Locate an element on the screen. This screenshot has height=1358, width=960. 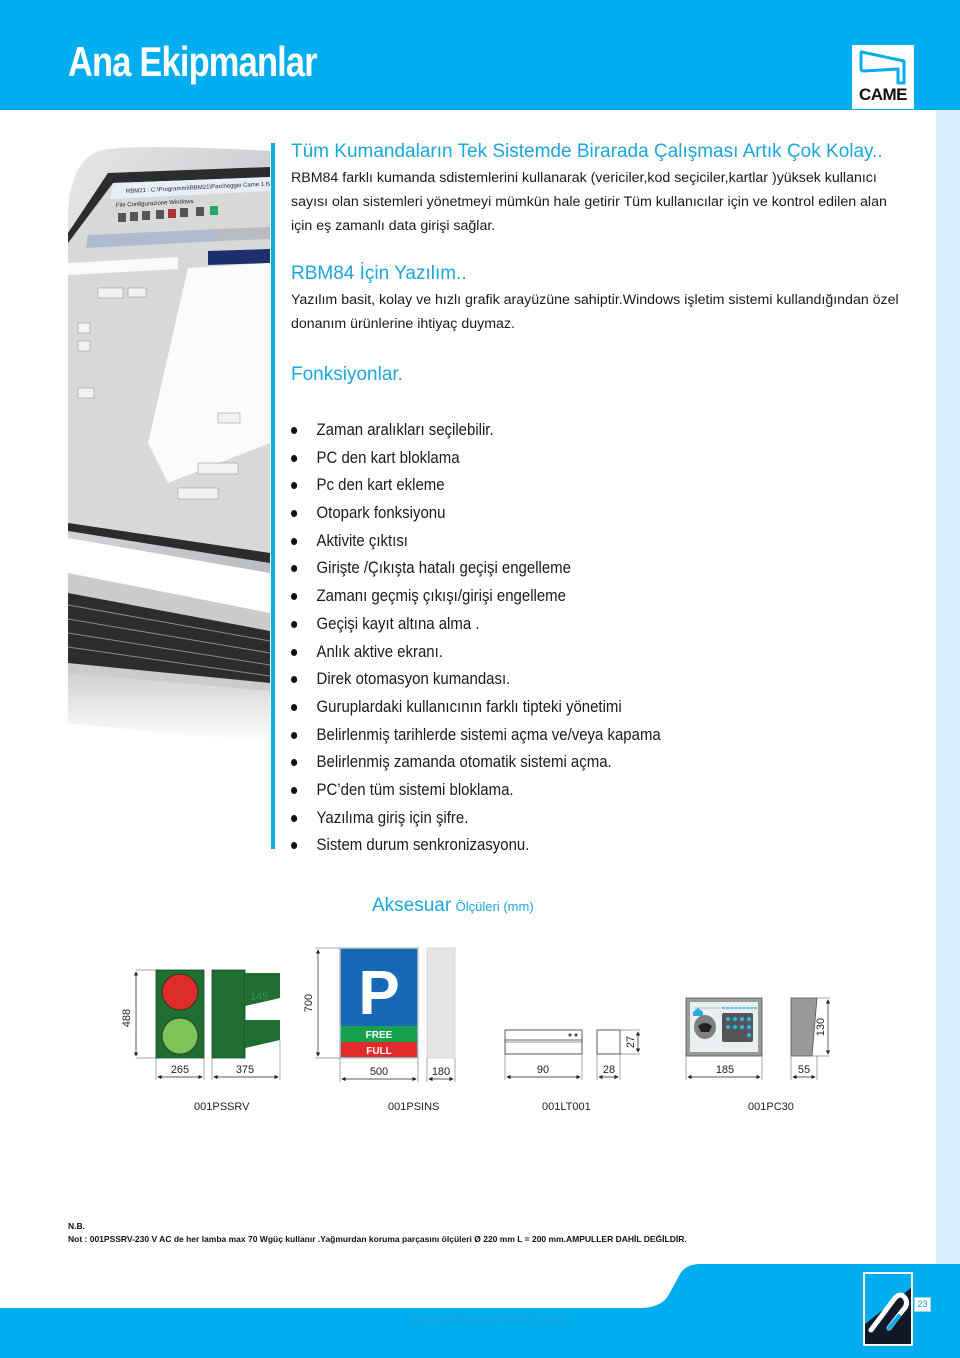
dim-width-label: 185 is located at coordinates (725, 1070).